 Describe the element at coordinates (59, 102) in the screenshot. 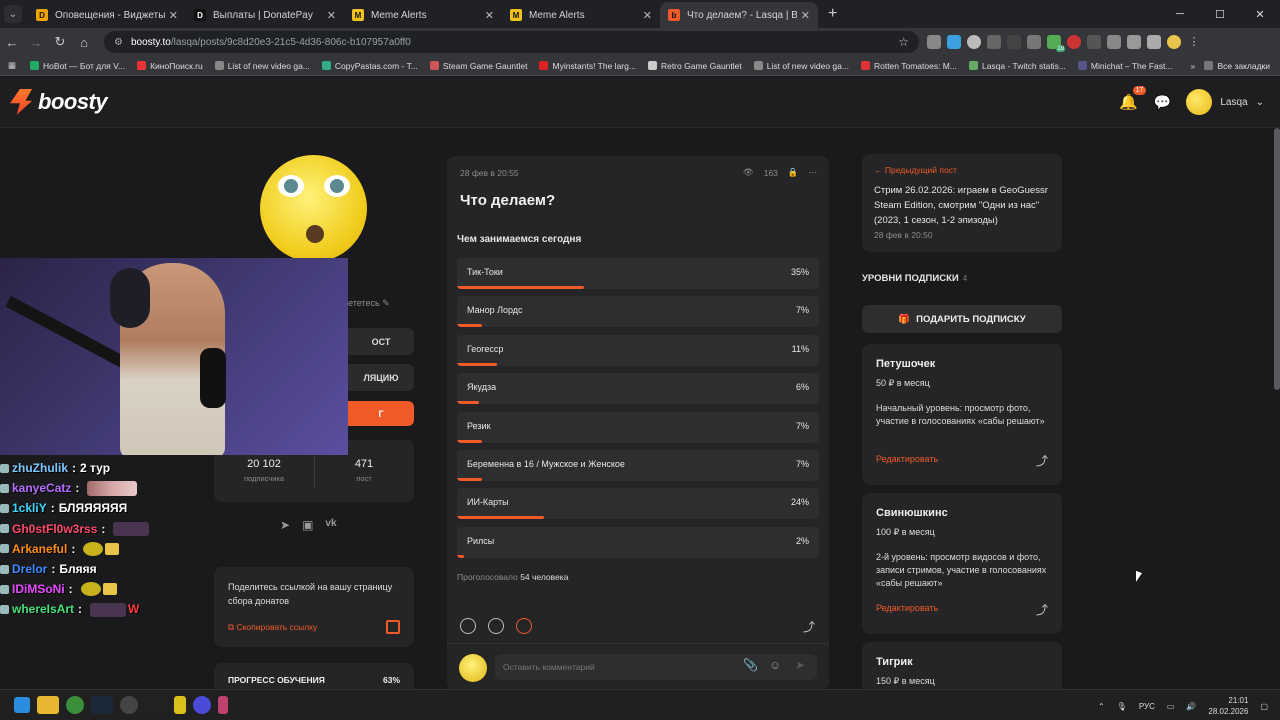

I see `boosty-logo: boosty` at that location.